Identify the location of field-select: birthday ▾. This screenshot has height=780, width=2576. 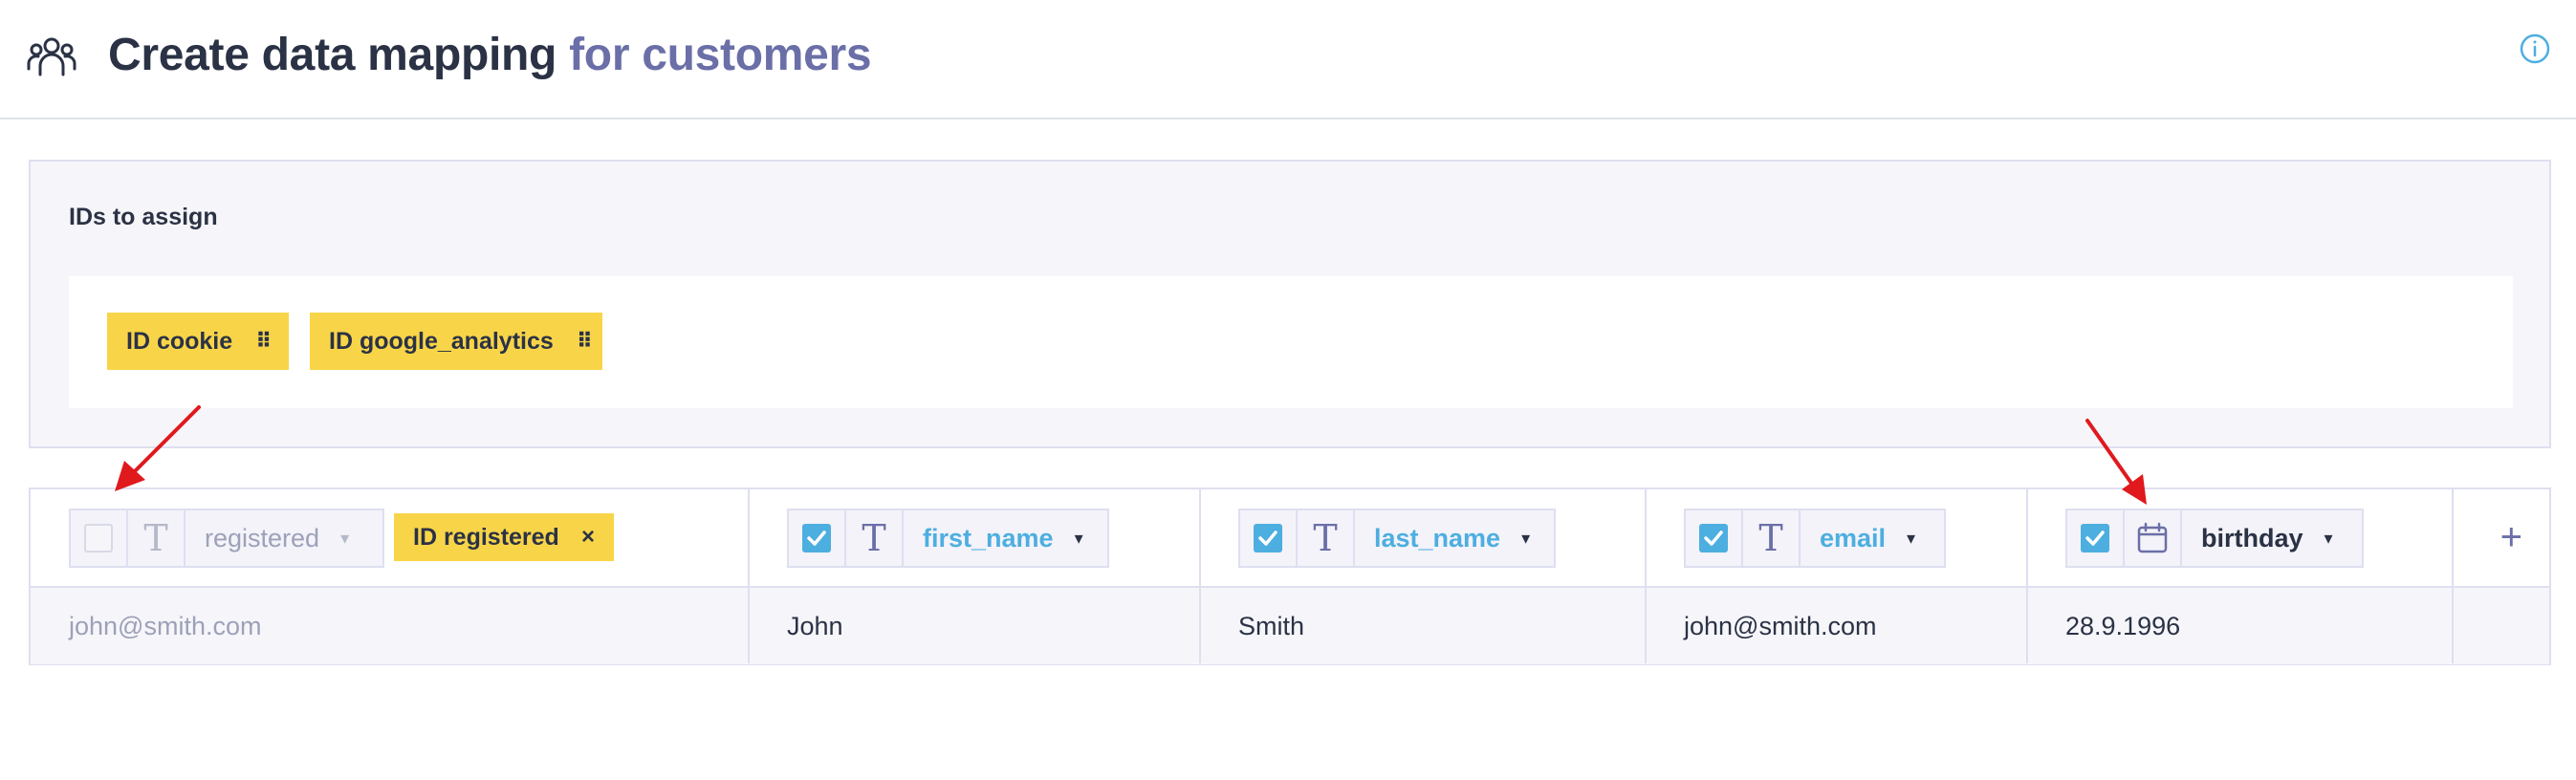
(2267, 538).